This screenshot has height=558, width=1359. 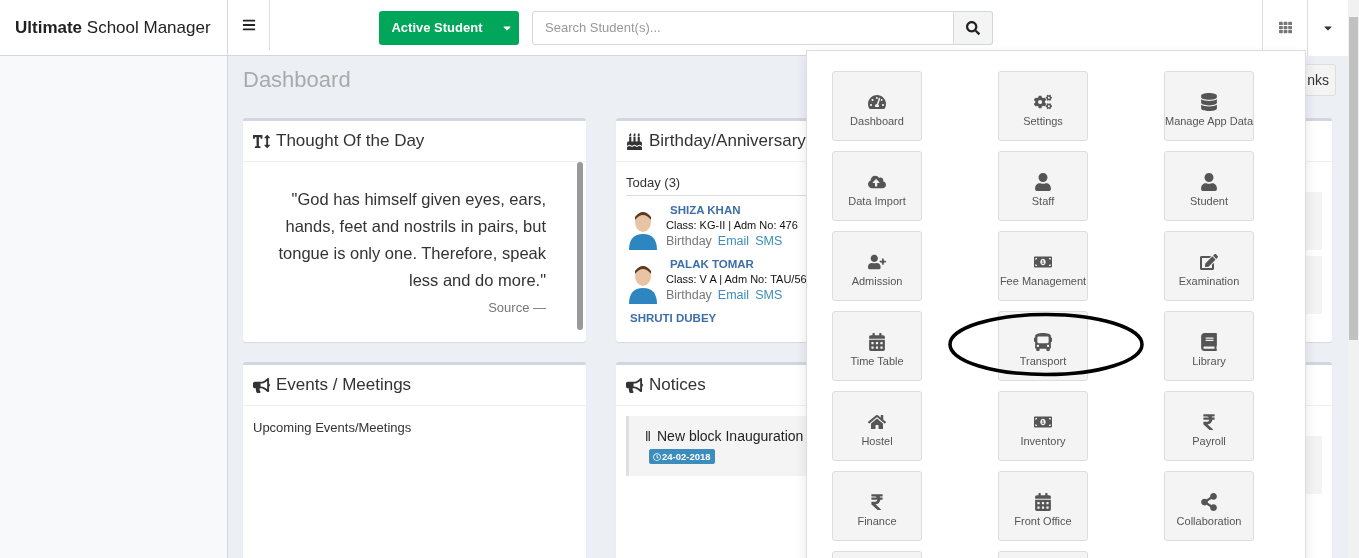 I want to click on search-icon, so click(x=973, y=27).